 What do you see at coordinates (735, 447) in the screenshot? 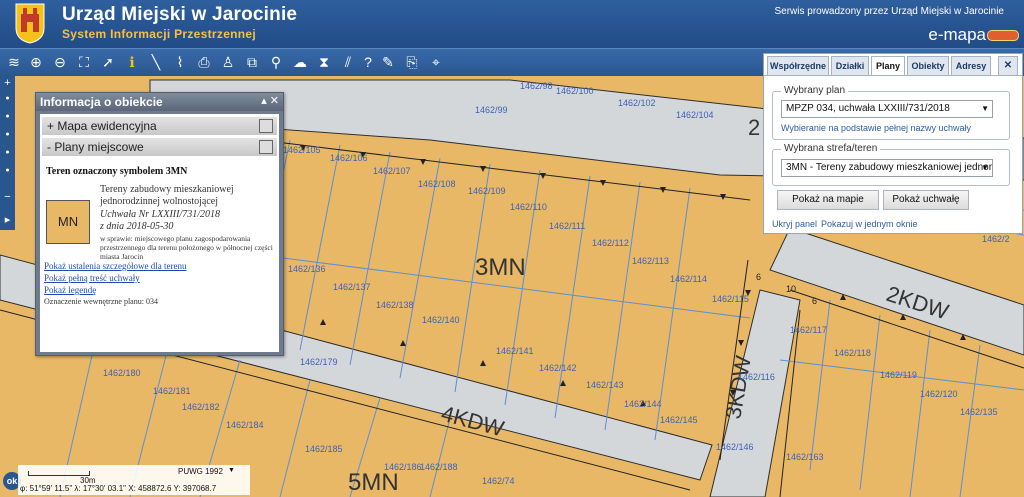
I see `parcel-label: 1462/146` at bounding box center [735, 447].